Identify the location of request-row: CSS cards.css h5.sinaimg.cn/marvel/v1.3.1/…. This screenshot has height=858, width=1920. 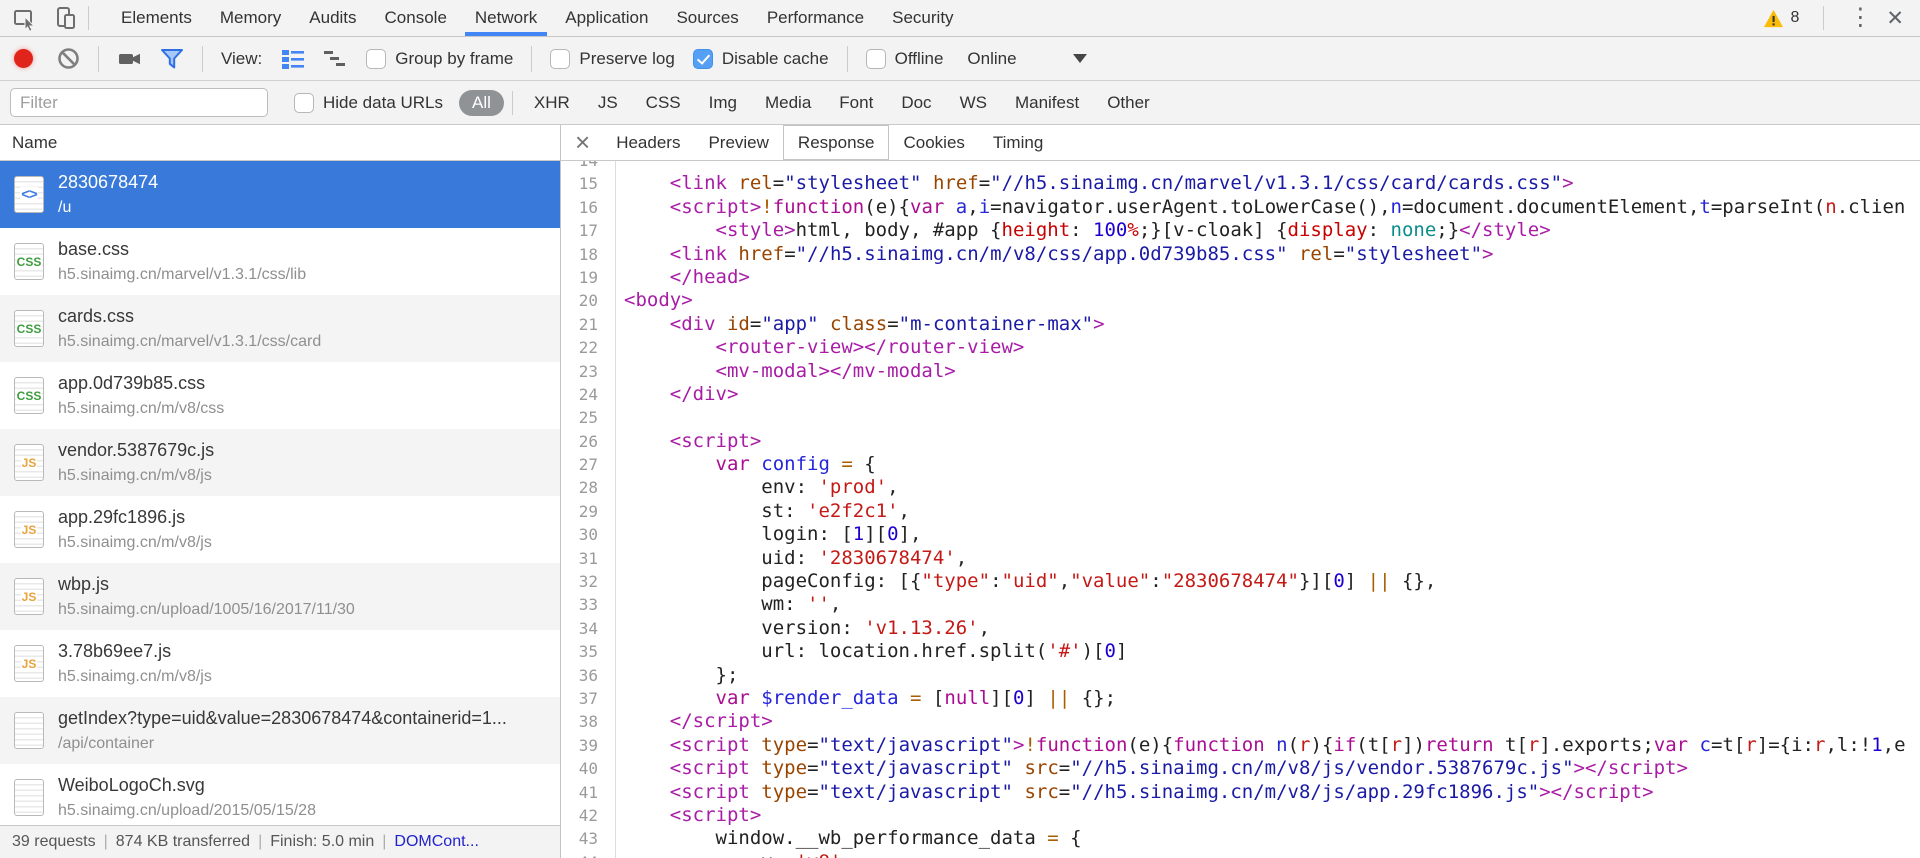
(280, 328).